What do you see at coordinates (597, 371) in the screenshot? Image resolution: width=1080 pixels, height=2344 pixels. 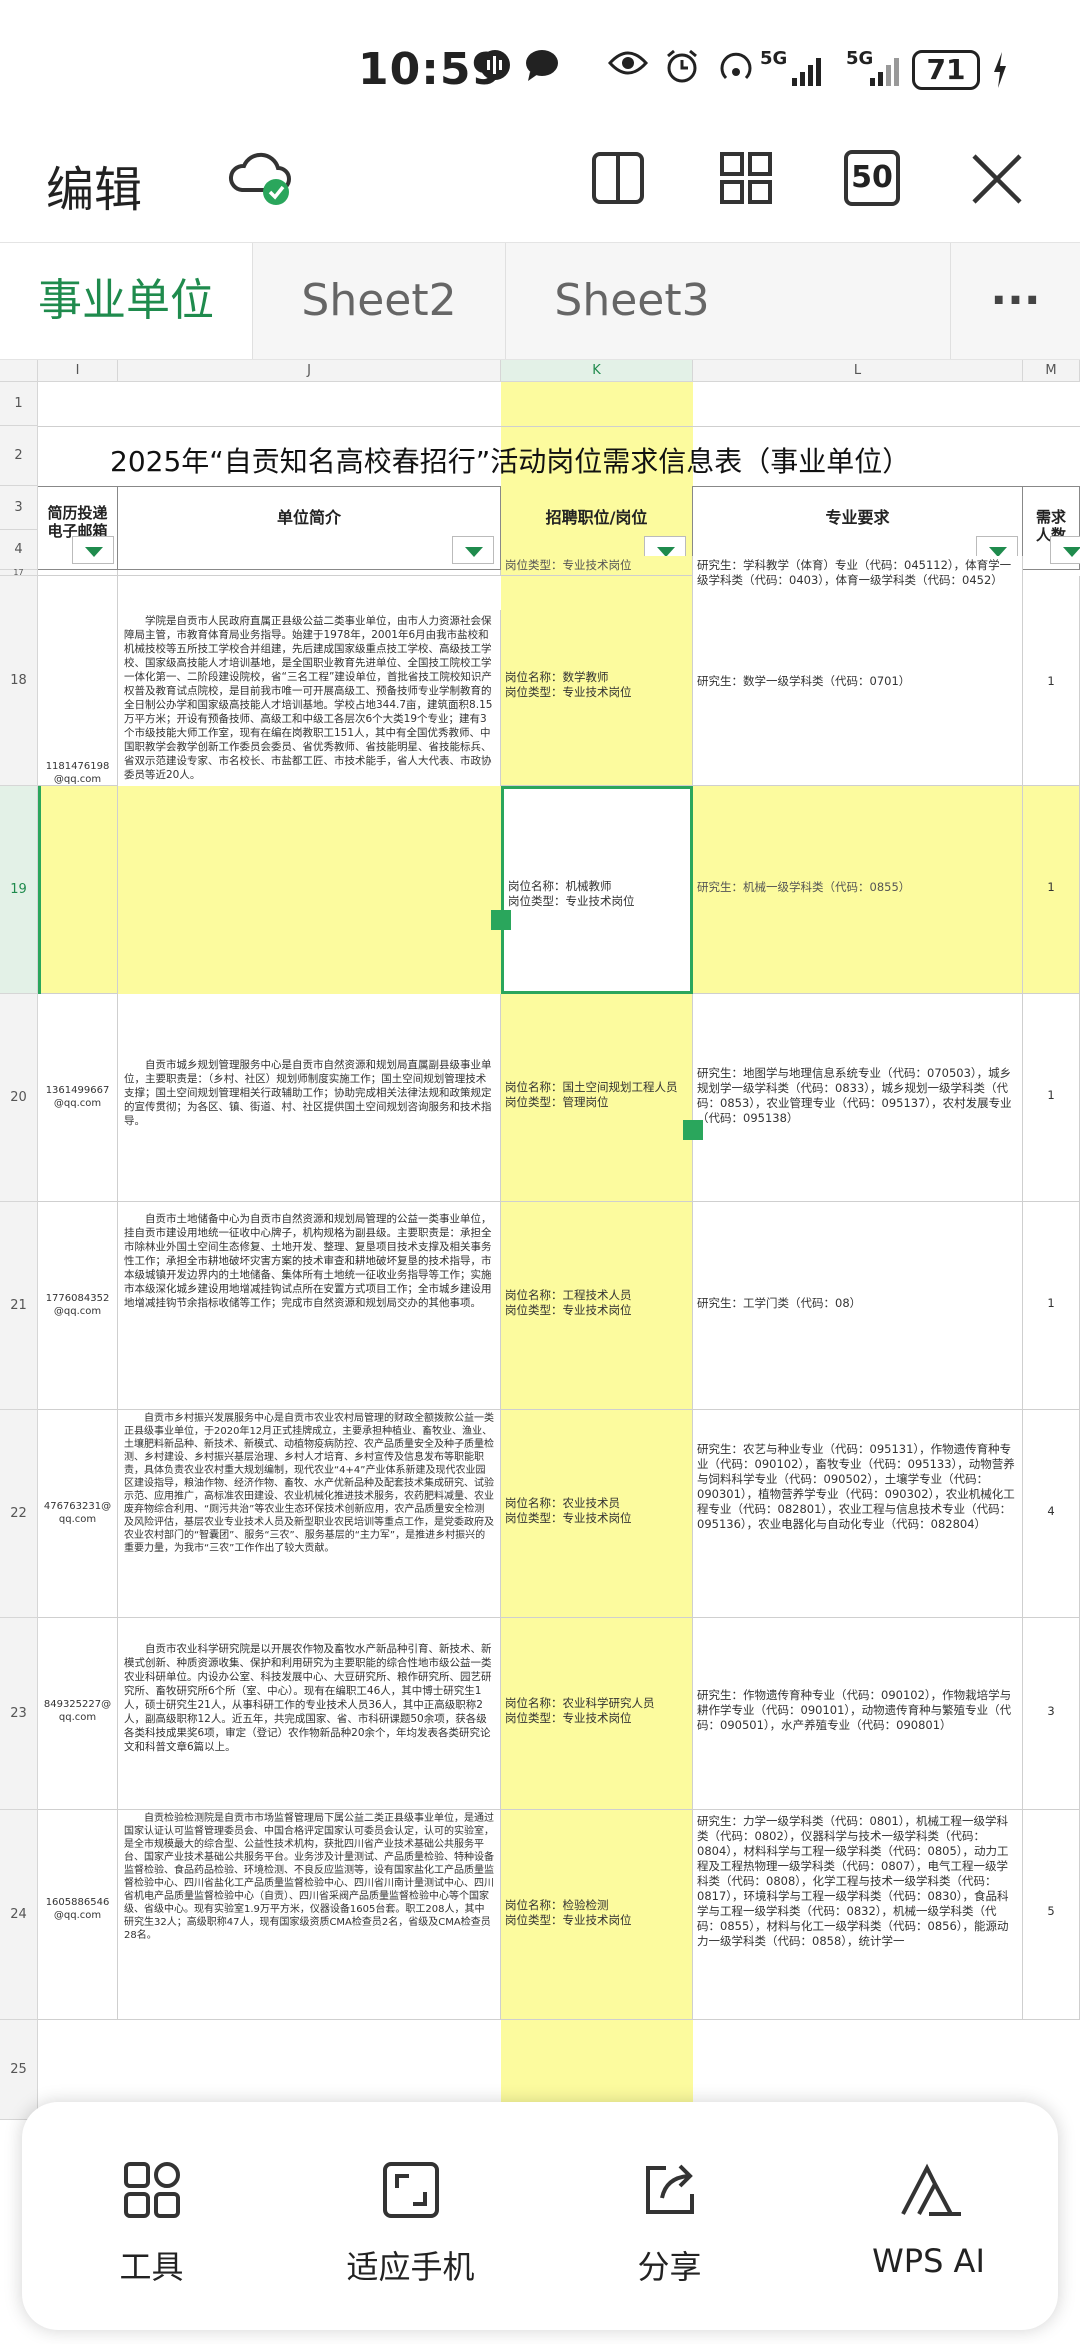 I see `column-header-selected: K` at bounding box center [597, 371].